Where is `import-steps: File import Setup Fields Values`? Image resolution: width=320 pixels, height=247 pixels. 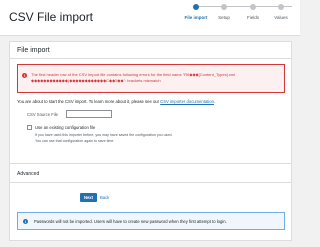
import-steps: File import Setup Fields Values is located at coordinates (150, 18).